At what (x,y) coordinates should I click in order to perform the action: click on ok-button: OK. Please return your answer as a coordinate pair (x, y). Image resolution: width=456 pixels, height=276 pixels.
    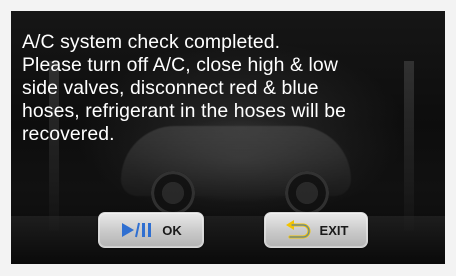
    Looking at the image, I should click on (151, 230).